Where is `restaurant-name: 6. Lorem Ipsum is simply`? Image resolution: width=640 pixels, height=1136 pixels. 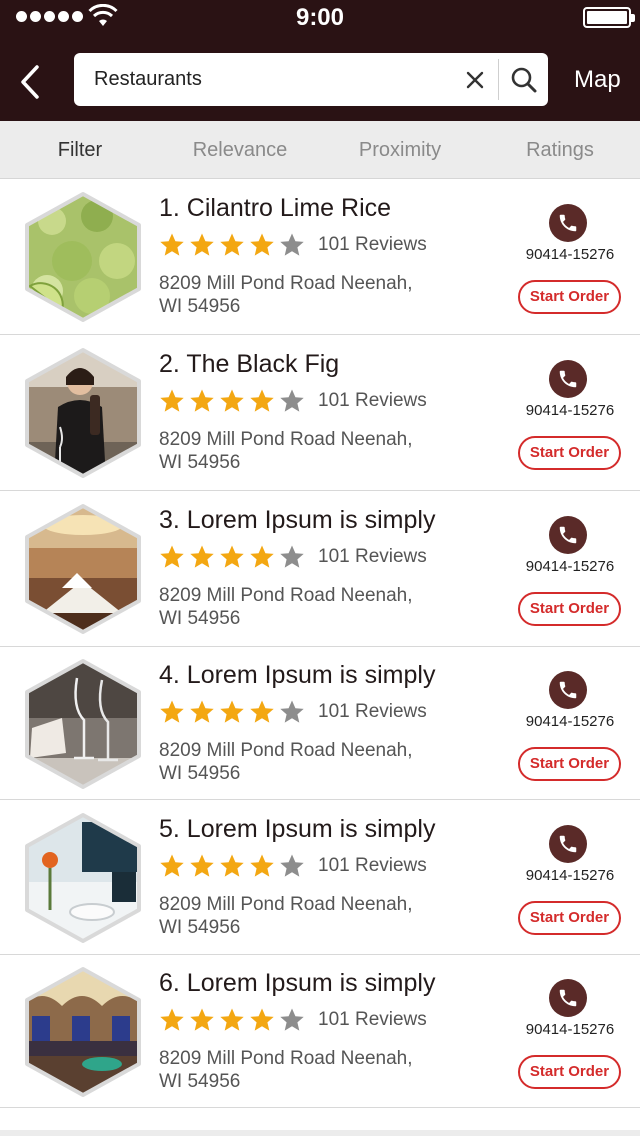 restaurant-name: 6. Lorem Ipsum is simply is located at coordinates (297, 983).